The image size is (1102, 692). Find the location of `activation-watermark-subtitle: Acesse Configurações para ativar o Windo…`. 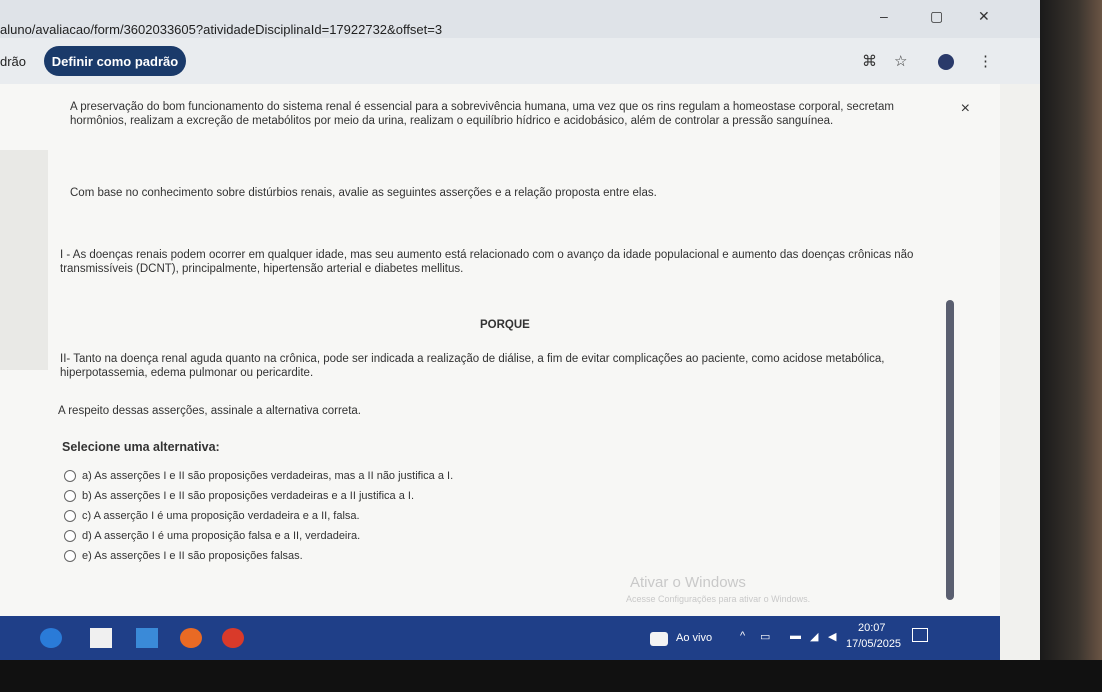

activation-watermark-subtitle: Acesse Configurações para ativar o Windo… is located at coordinates (718, 599).